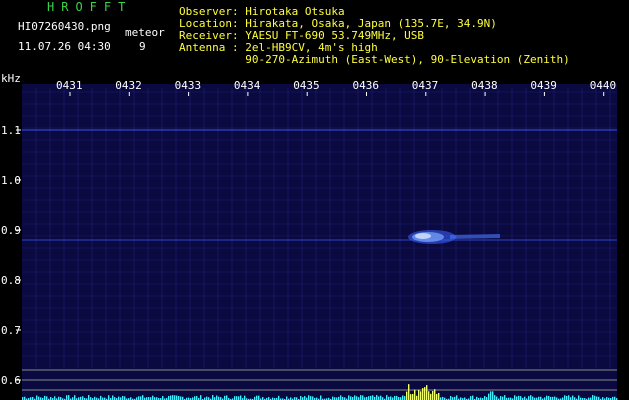 The image size is (629, 400). Describe the element at coordinates (128, 85) in the screenshot. I see `time-tick-label: 0432` at that location.